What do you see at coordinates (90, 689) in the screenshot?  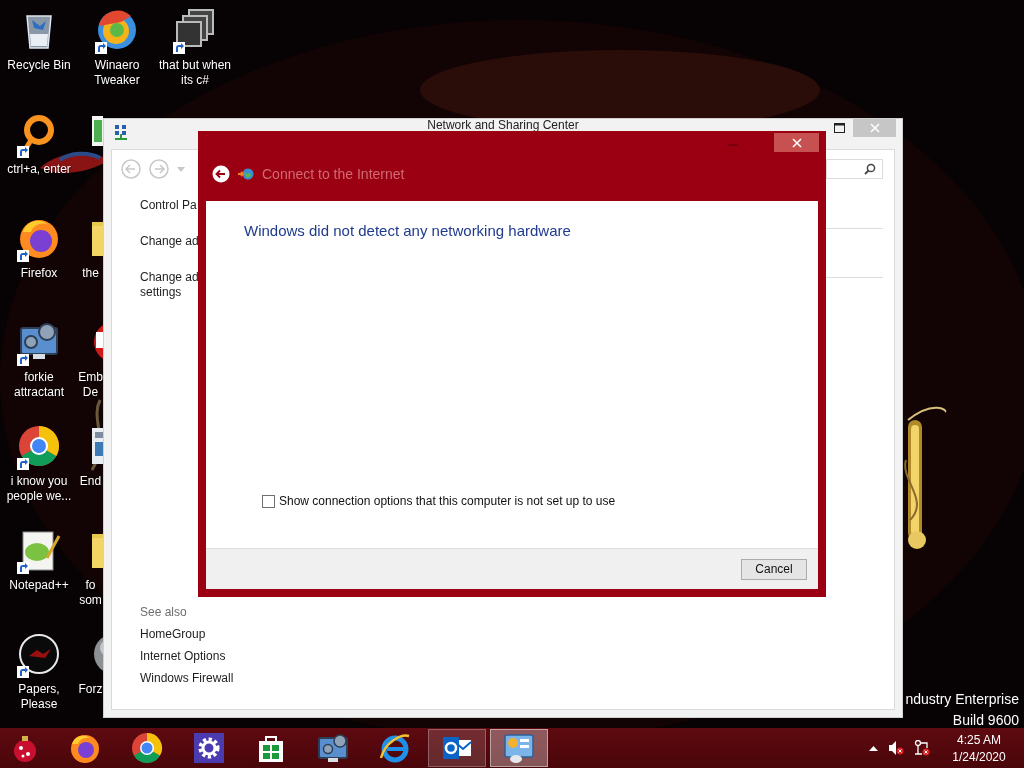 I see `icon-label: Forz` at bounding box center [90, 689].